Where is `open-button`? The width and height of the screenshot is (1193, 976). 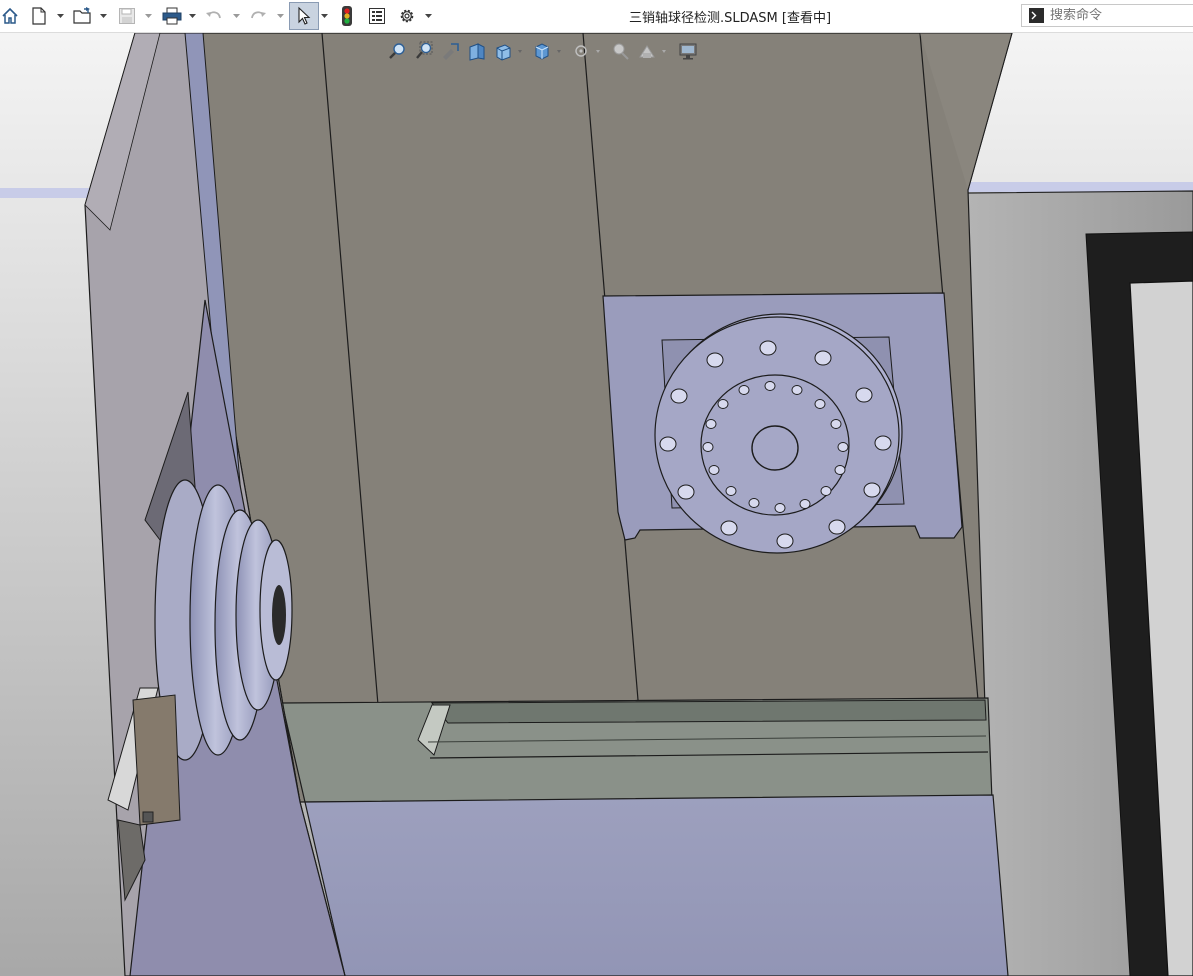 open-button is located at coordinates (83, 16).